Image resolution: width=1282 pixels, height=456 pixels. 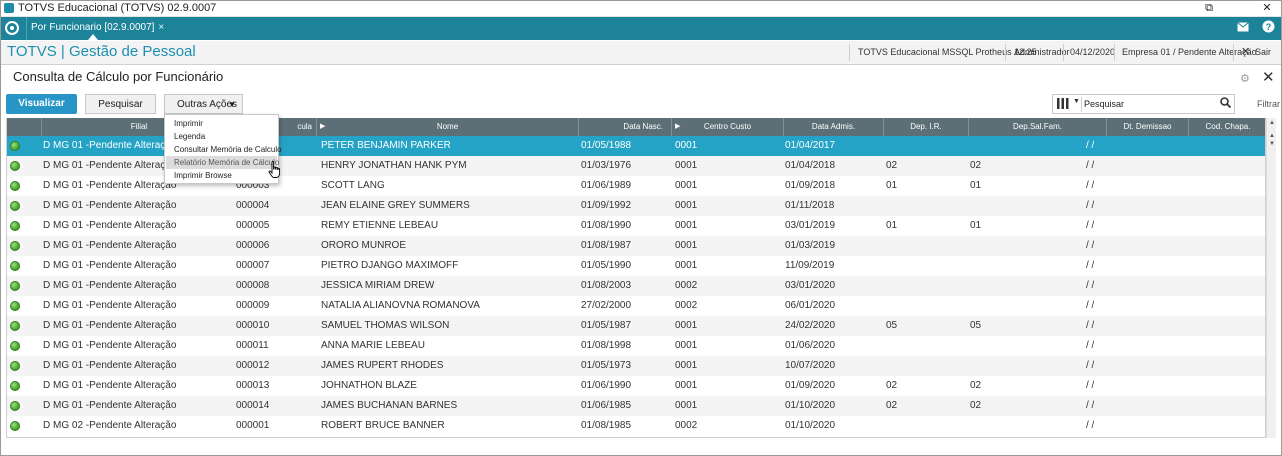 What do you see at coordinates (624, 127) in the screenshot?
I see `header-data-nasc: Data Nasc.` at bounding box center [624, 127].